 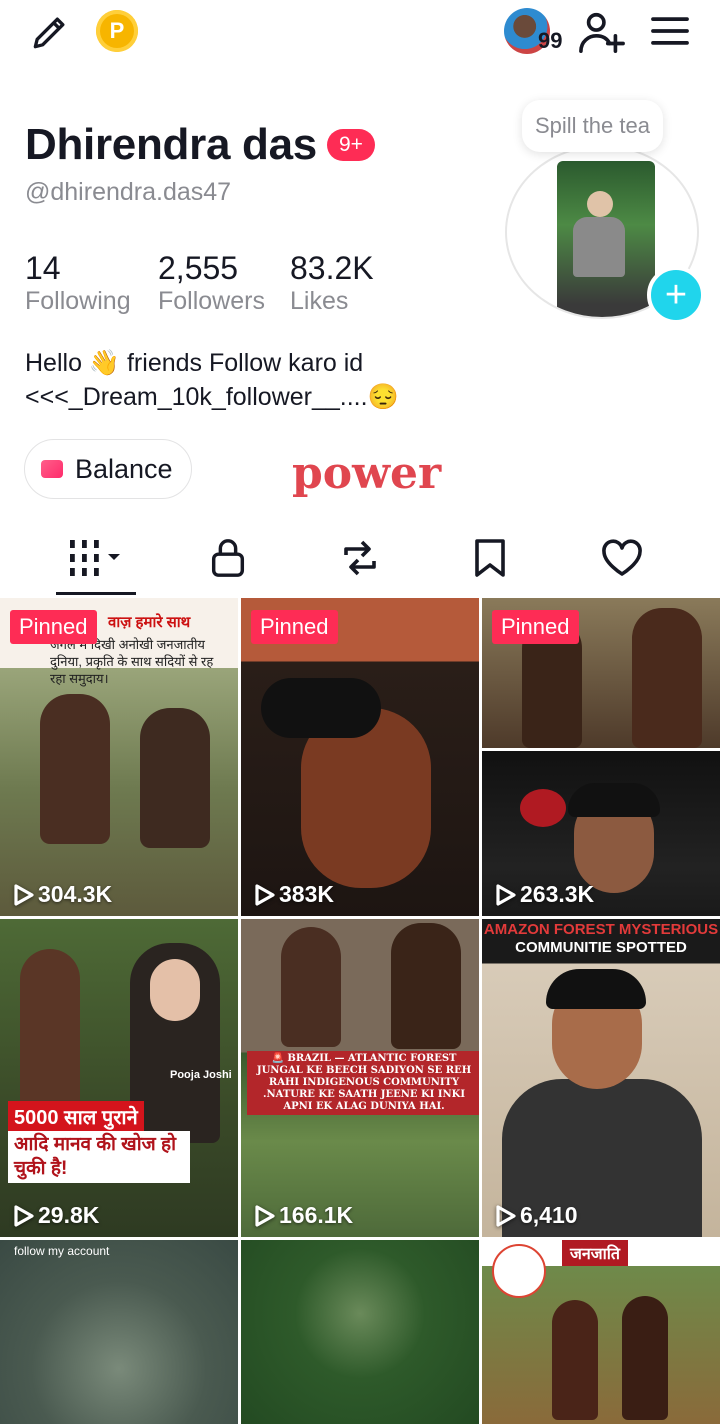 I want to click on profile-name: Dhirendra das, so click(x=171, y=144).